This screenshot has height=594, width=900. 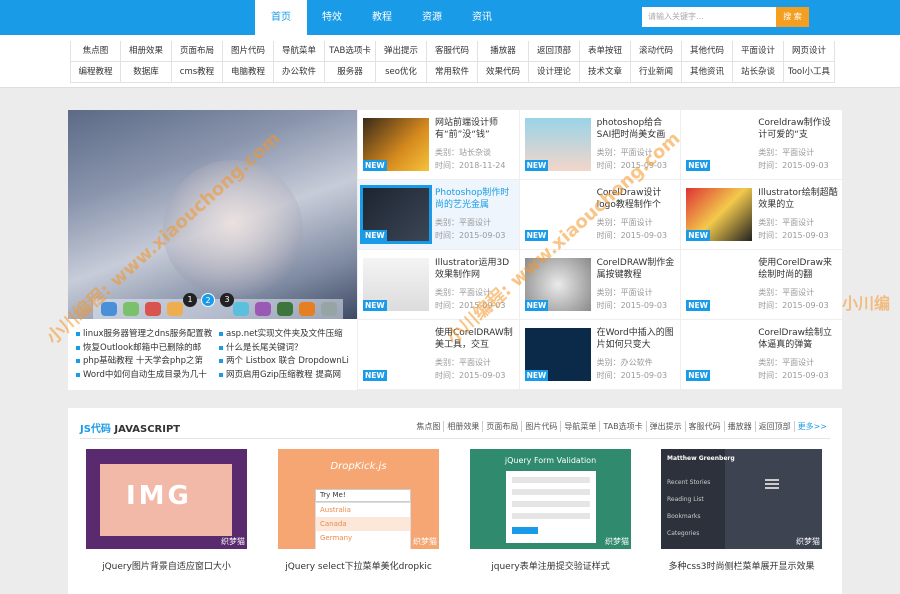 I want to click on category-link: 客服代码, so click(x=452, y=51).